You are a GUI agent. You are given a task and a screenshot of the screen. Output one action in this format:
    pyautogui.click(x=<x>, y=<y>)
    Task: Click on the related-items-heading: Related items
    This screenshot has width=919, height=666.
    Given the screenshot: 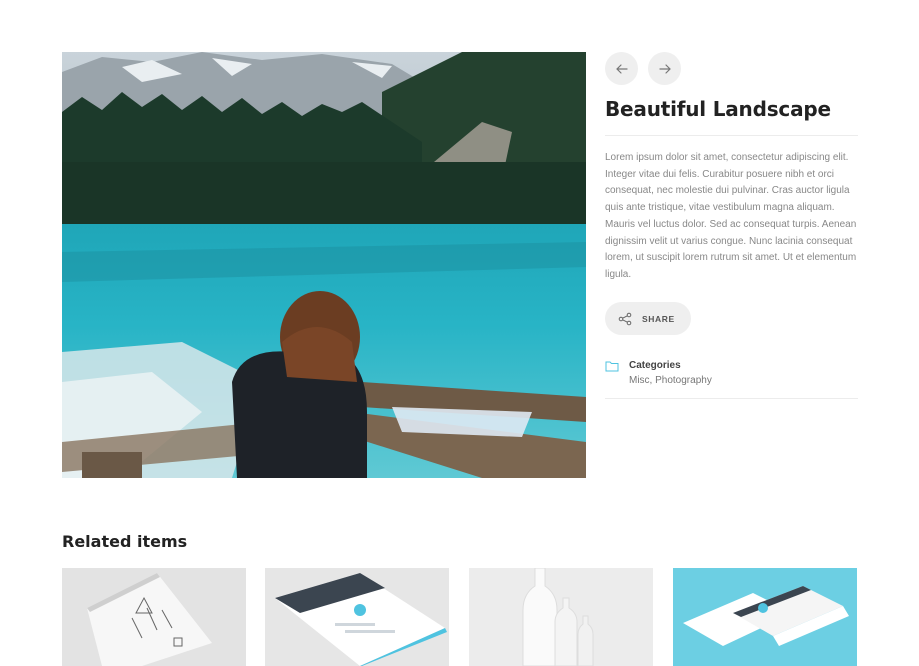 What is the action you would take?
    pyautogui.click(x=125, y=541)
    